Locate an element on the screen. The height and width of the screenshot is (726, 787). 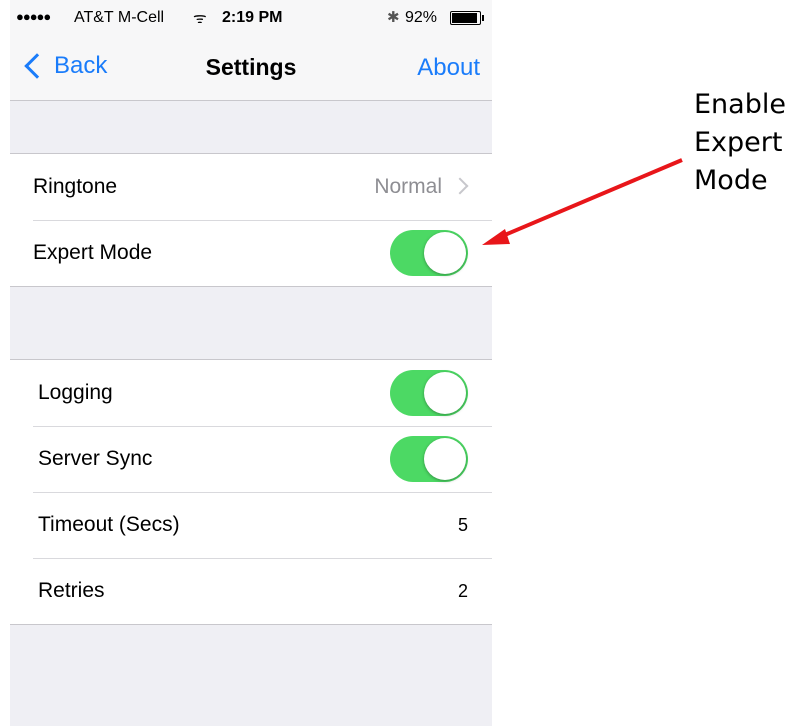
arrow-head is located at coordinates (496, 237).